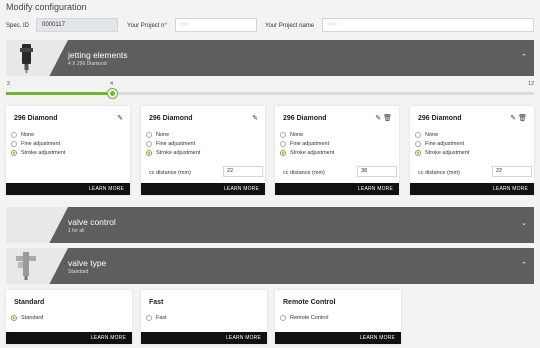 This screenshot has height=348, width=540. What do you see at coordinates (98, 55) in the screenshot?
I see `jetting-elements-title: jetting elements` at bounding box center [98, 55].